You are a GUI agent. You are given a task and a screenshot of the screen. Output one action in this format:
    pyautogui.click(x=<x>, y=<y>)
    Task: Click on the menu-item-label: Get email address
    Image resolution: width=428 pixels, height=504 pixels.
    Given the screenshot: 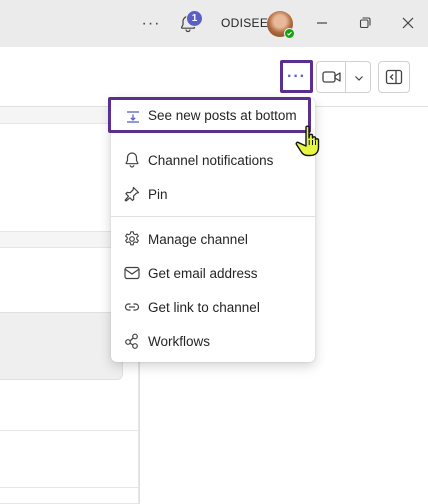 What is the action you would take?
    pyautogui.click(x=203, y=273)
    